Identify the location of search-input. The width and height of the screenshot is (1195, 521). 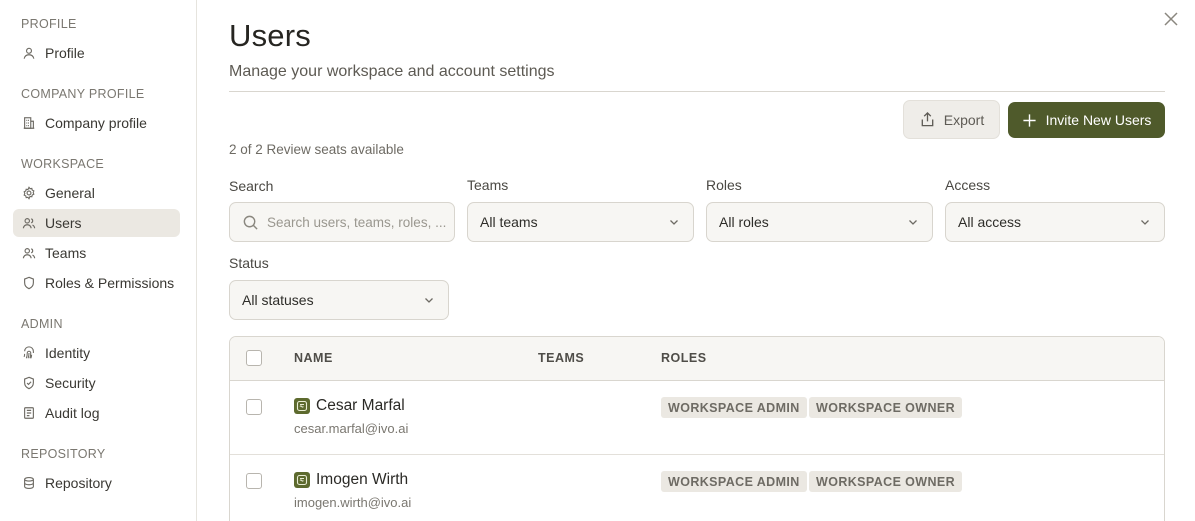
(357, 222).